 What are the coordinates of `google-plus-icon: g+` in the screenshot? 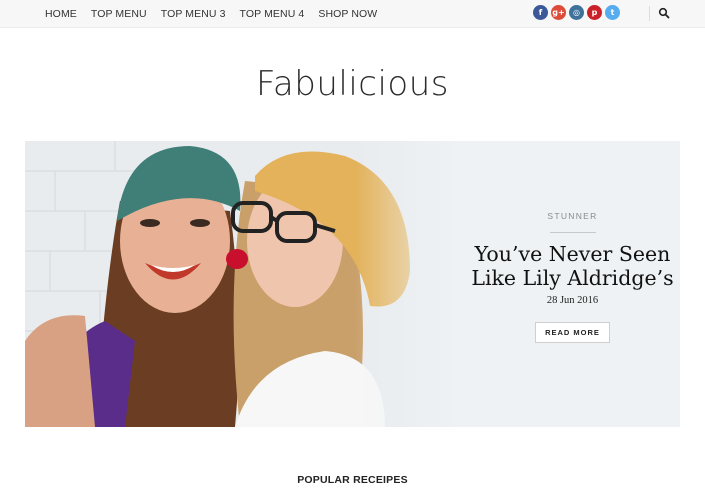 It's located at (558, 12).